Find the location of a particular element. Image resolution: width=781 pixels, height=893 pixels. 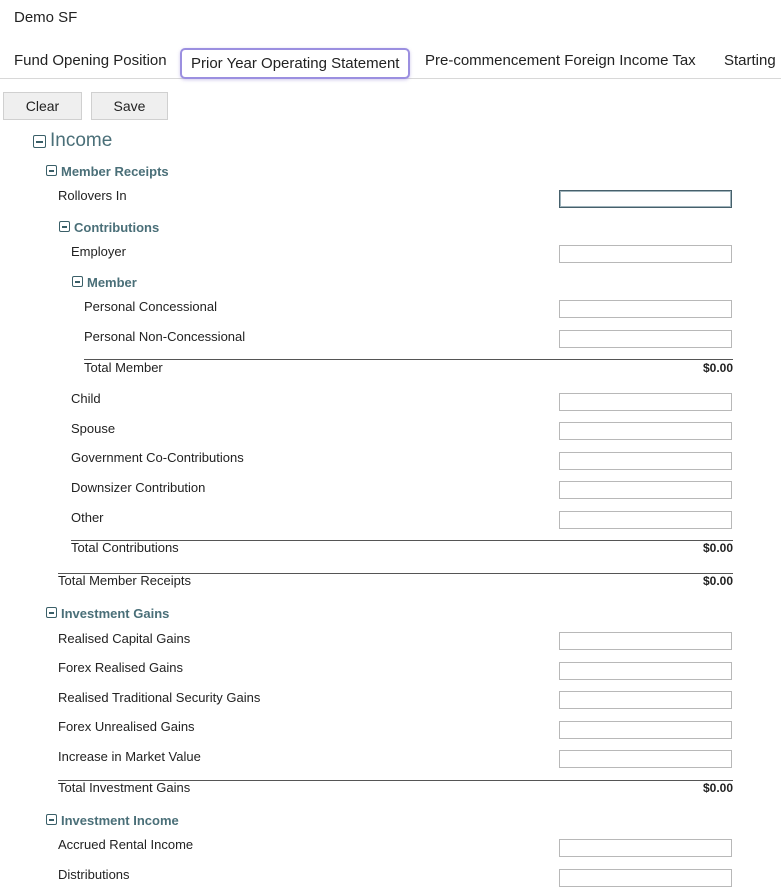

collapse-income-icon is located at coordinates (39, 141).